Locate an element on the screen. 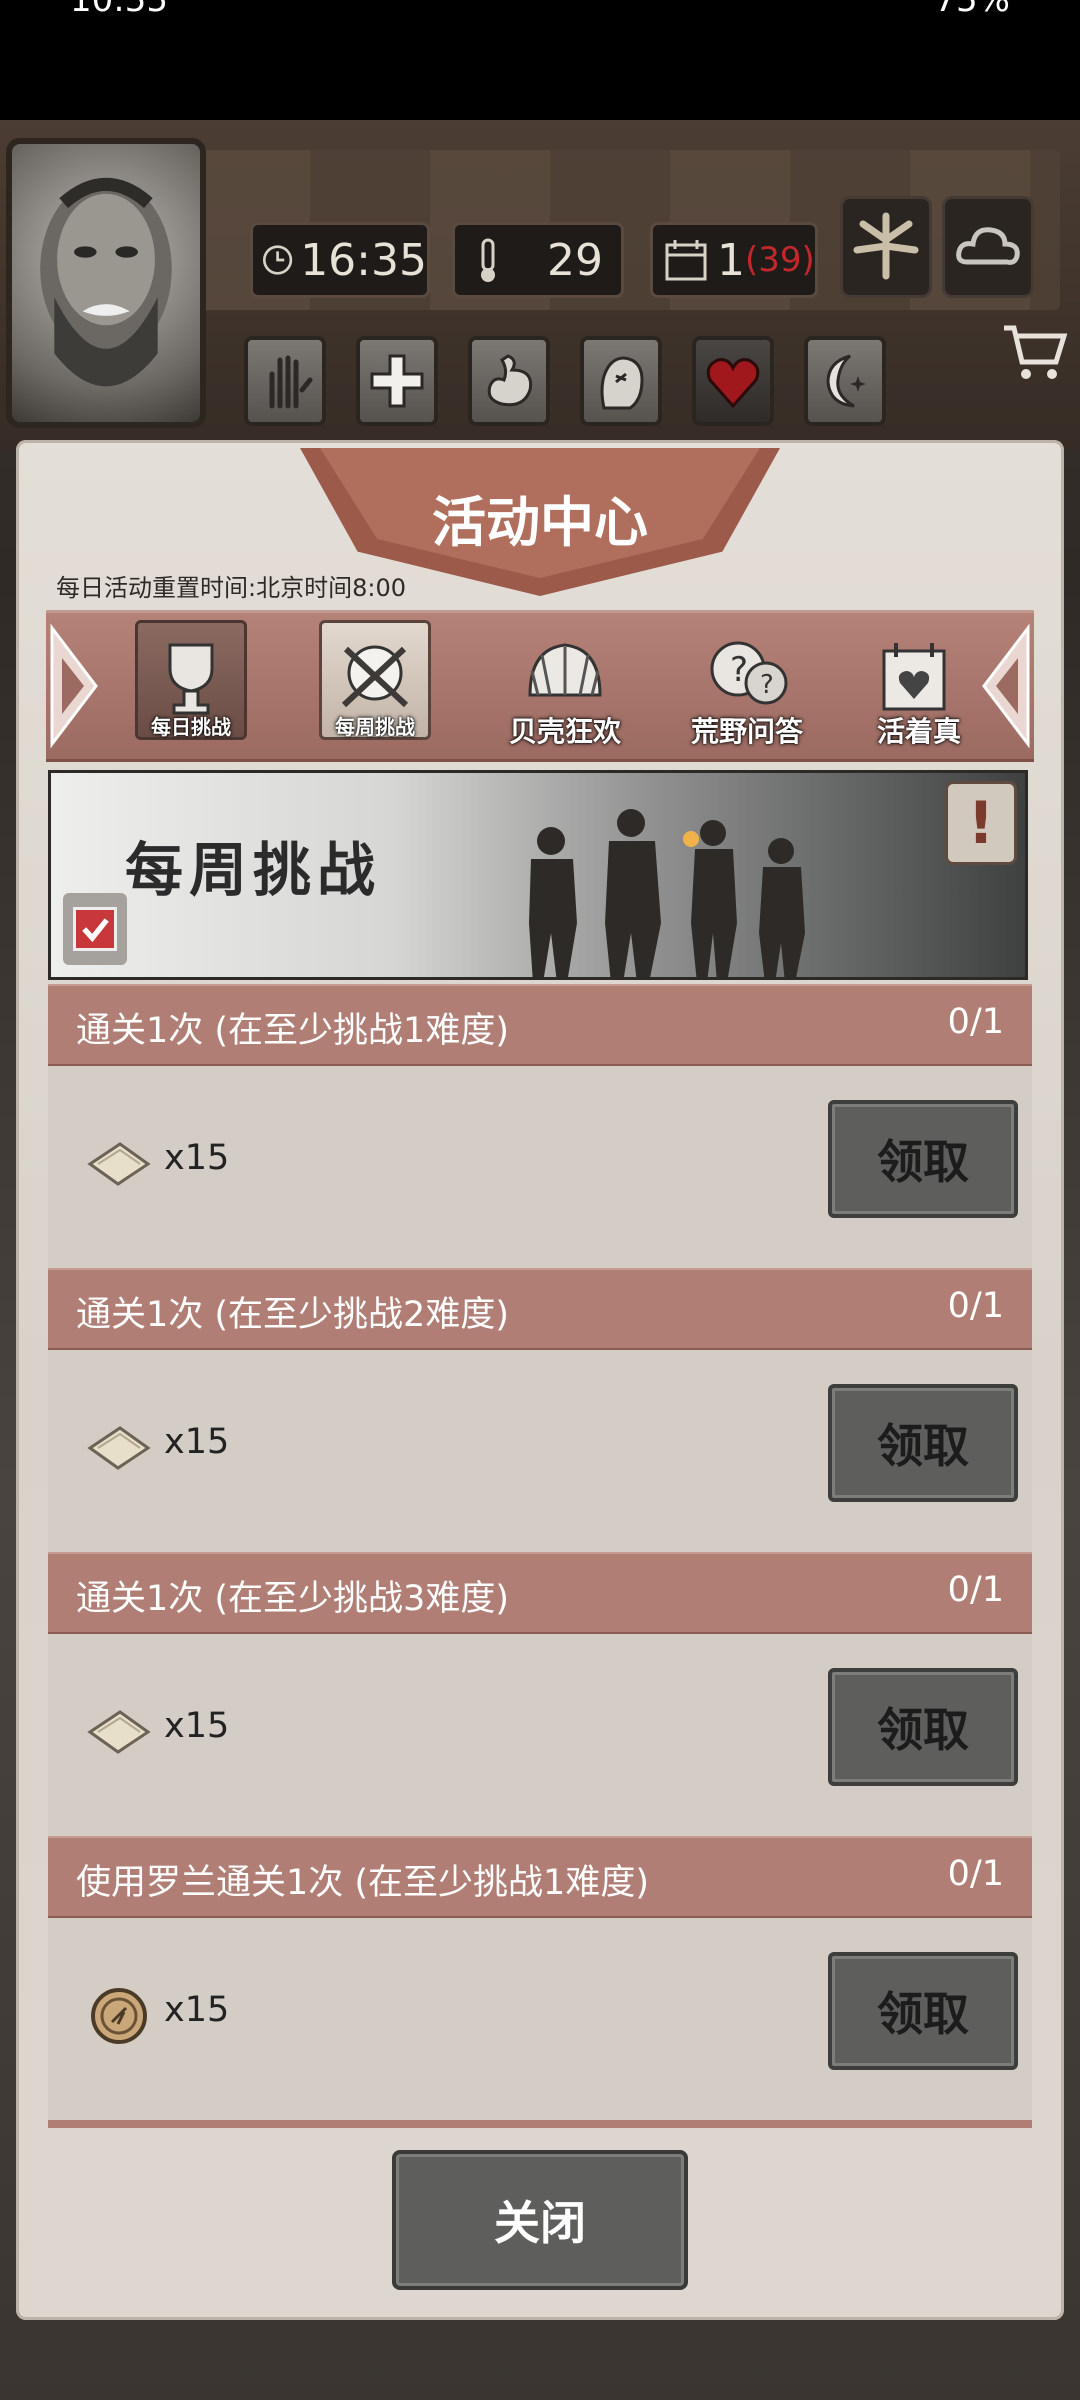  hunger-status is located at coordinates (509, 381).